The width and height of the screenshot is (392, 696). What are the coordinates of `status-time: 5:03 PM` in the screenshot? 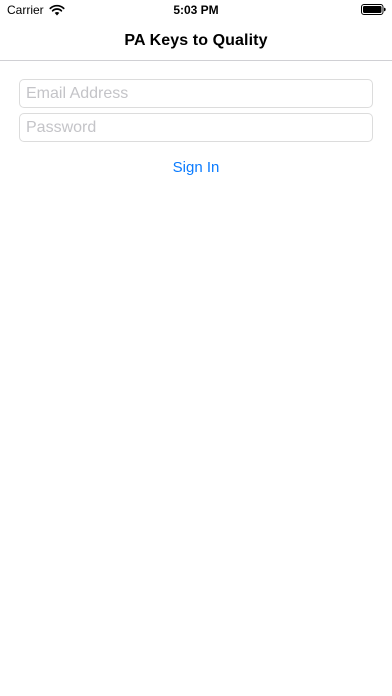 It's located at (196, 10).